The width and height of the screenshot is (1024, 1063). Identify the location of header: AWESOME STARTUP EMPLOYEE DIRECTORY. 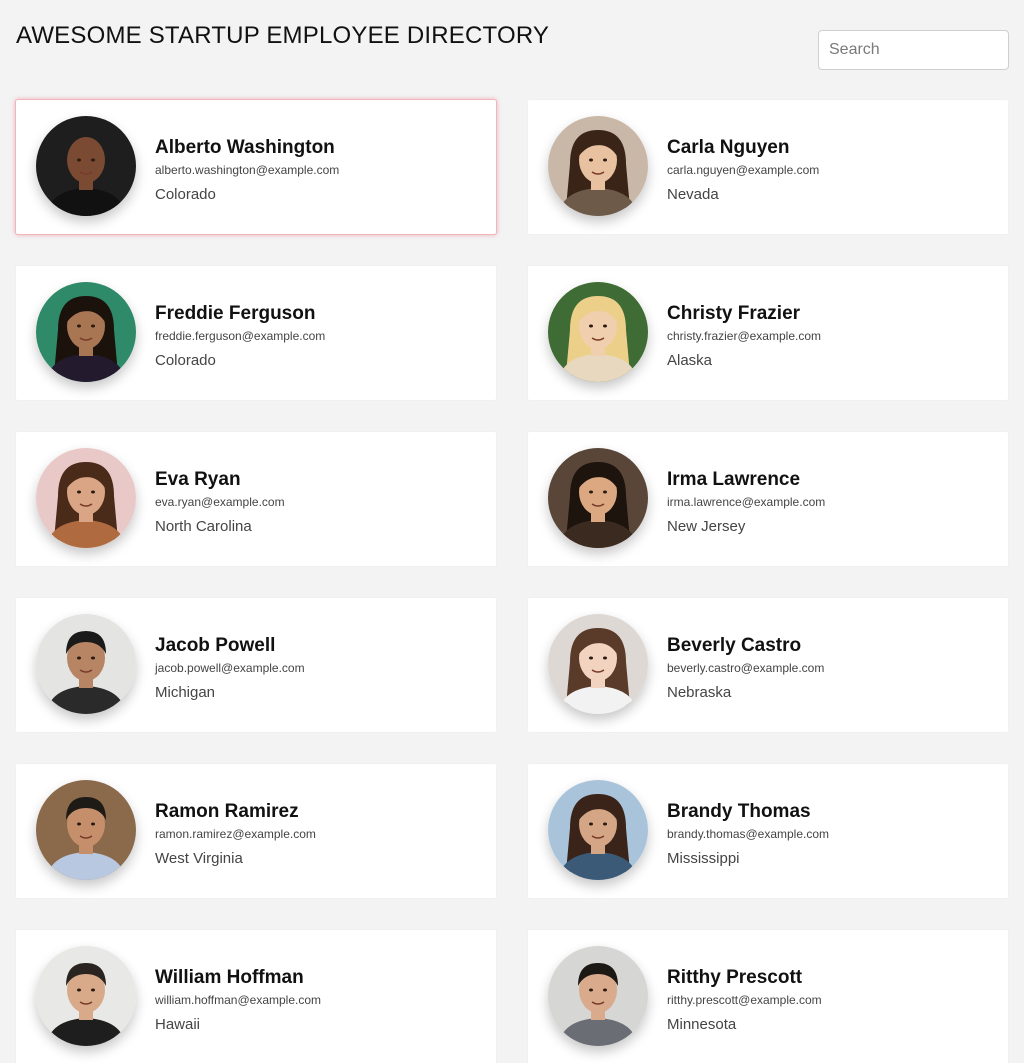
(512, 45).